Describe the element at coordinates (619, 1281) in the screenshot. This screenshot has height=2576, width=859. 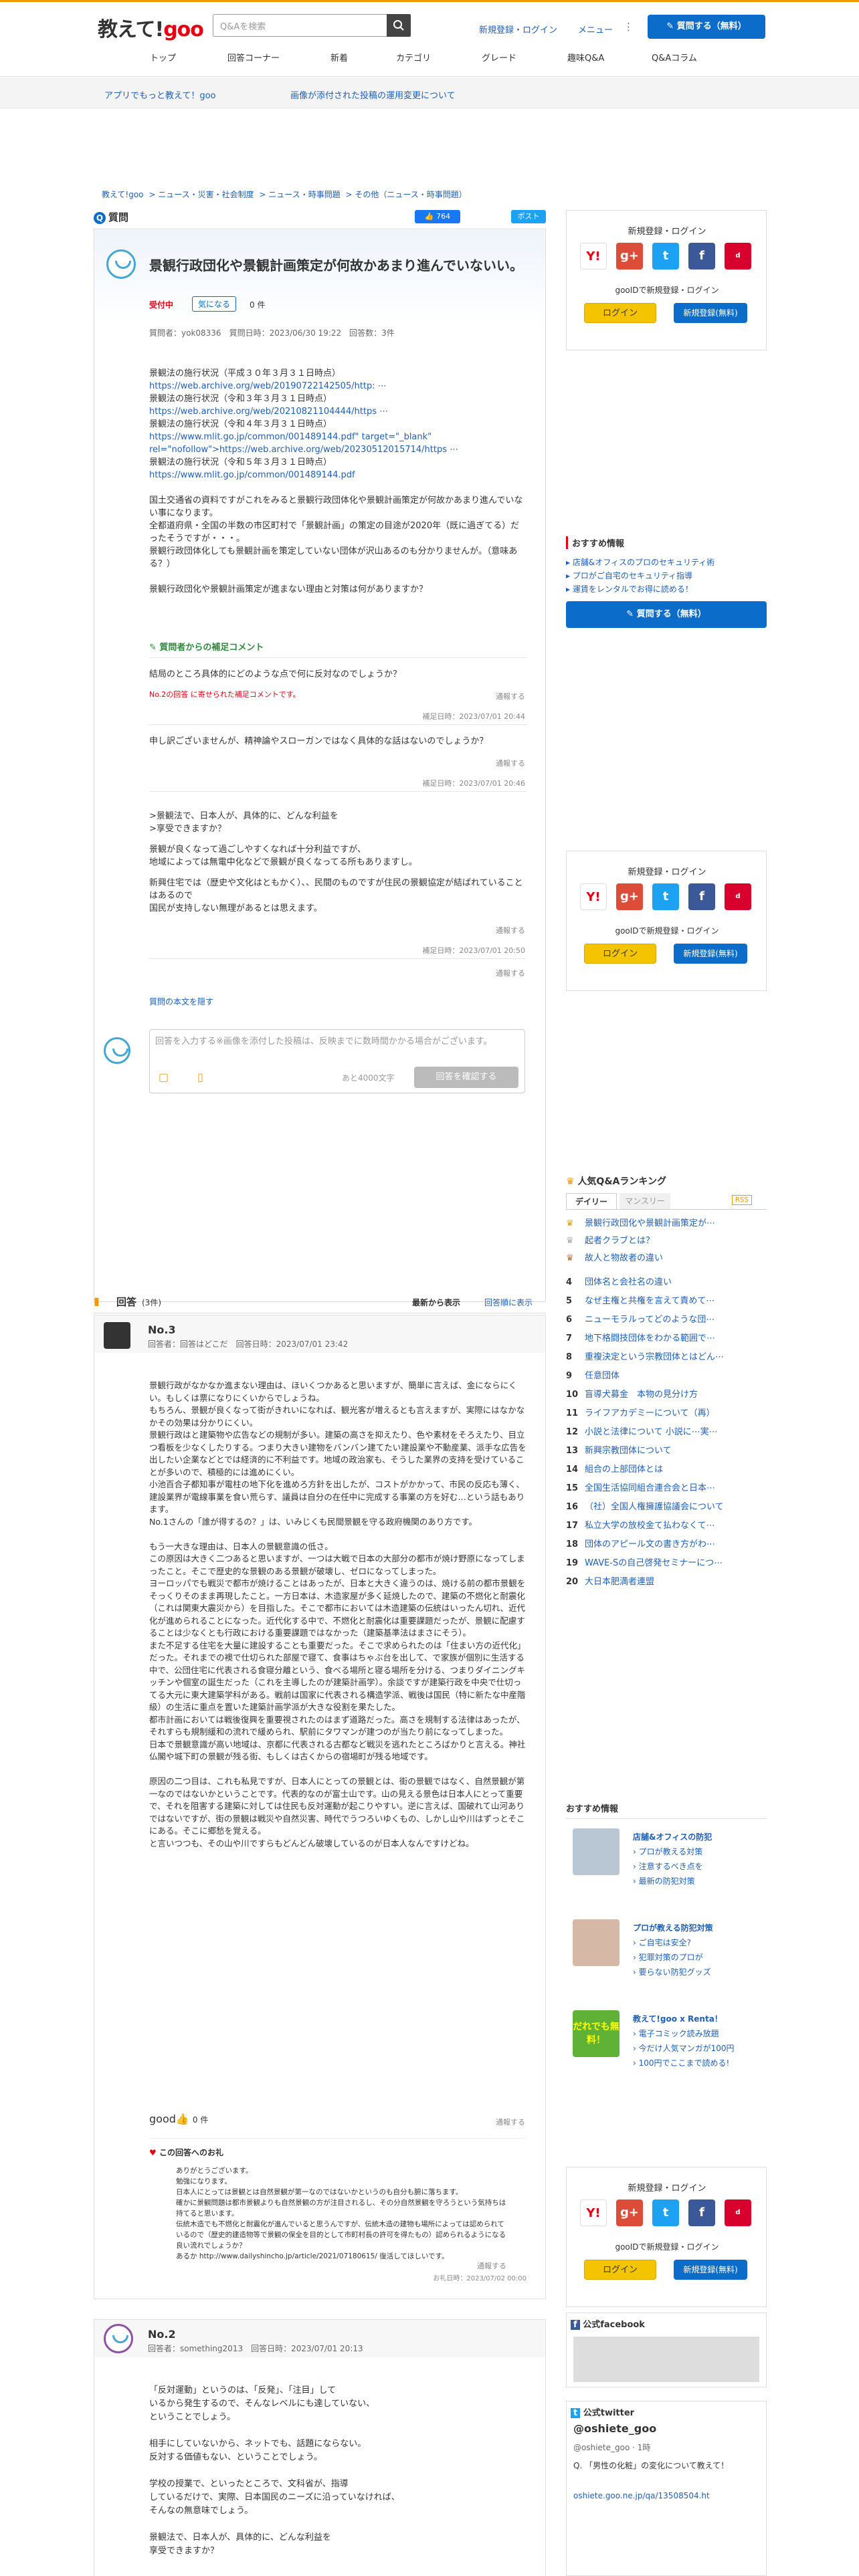
I see `ranking-item: 4 団体名と会社名の違い` at that location.